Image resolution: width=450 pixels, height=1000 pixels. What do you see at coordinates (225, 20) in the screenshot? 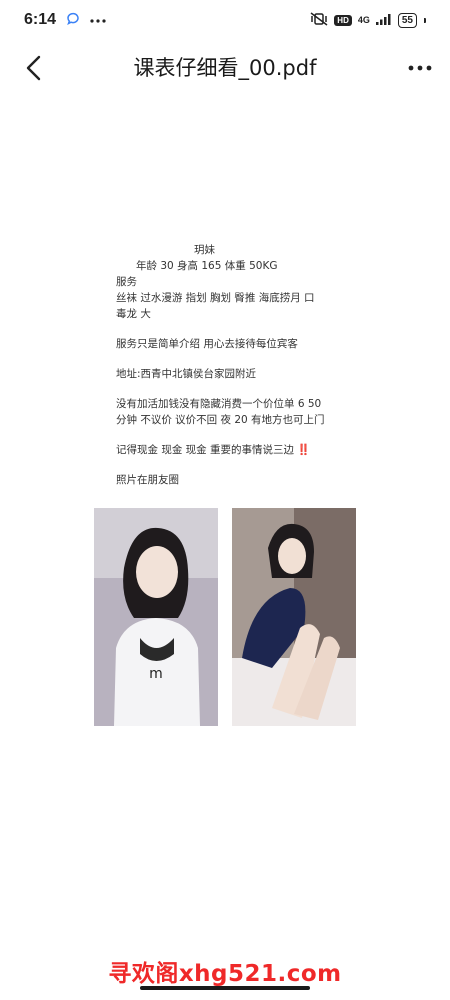
I see `status-bar: 6:14 HD 4G 55` at bounding box center [225, 20].